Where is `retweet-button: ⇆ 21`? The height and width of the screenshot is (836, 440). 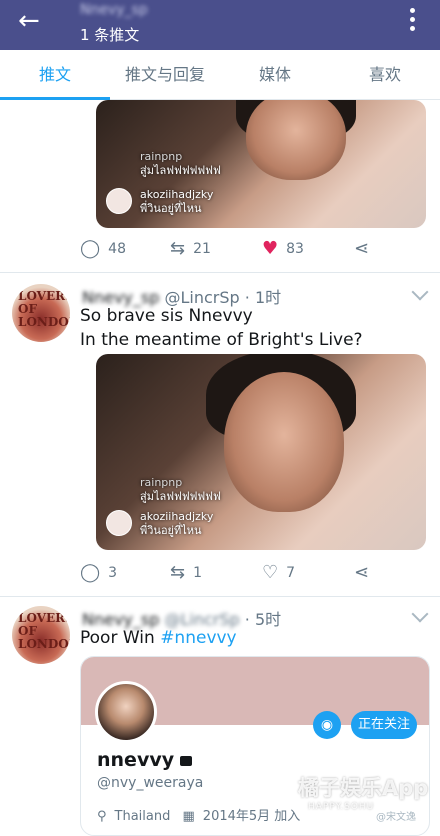 retweet-button: ⇆ 21 is located at coordinates (190, 249).